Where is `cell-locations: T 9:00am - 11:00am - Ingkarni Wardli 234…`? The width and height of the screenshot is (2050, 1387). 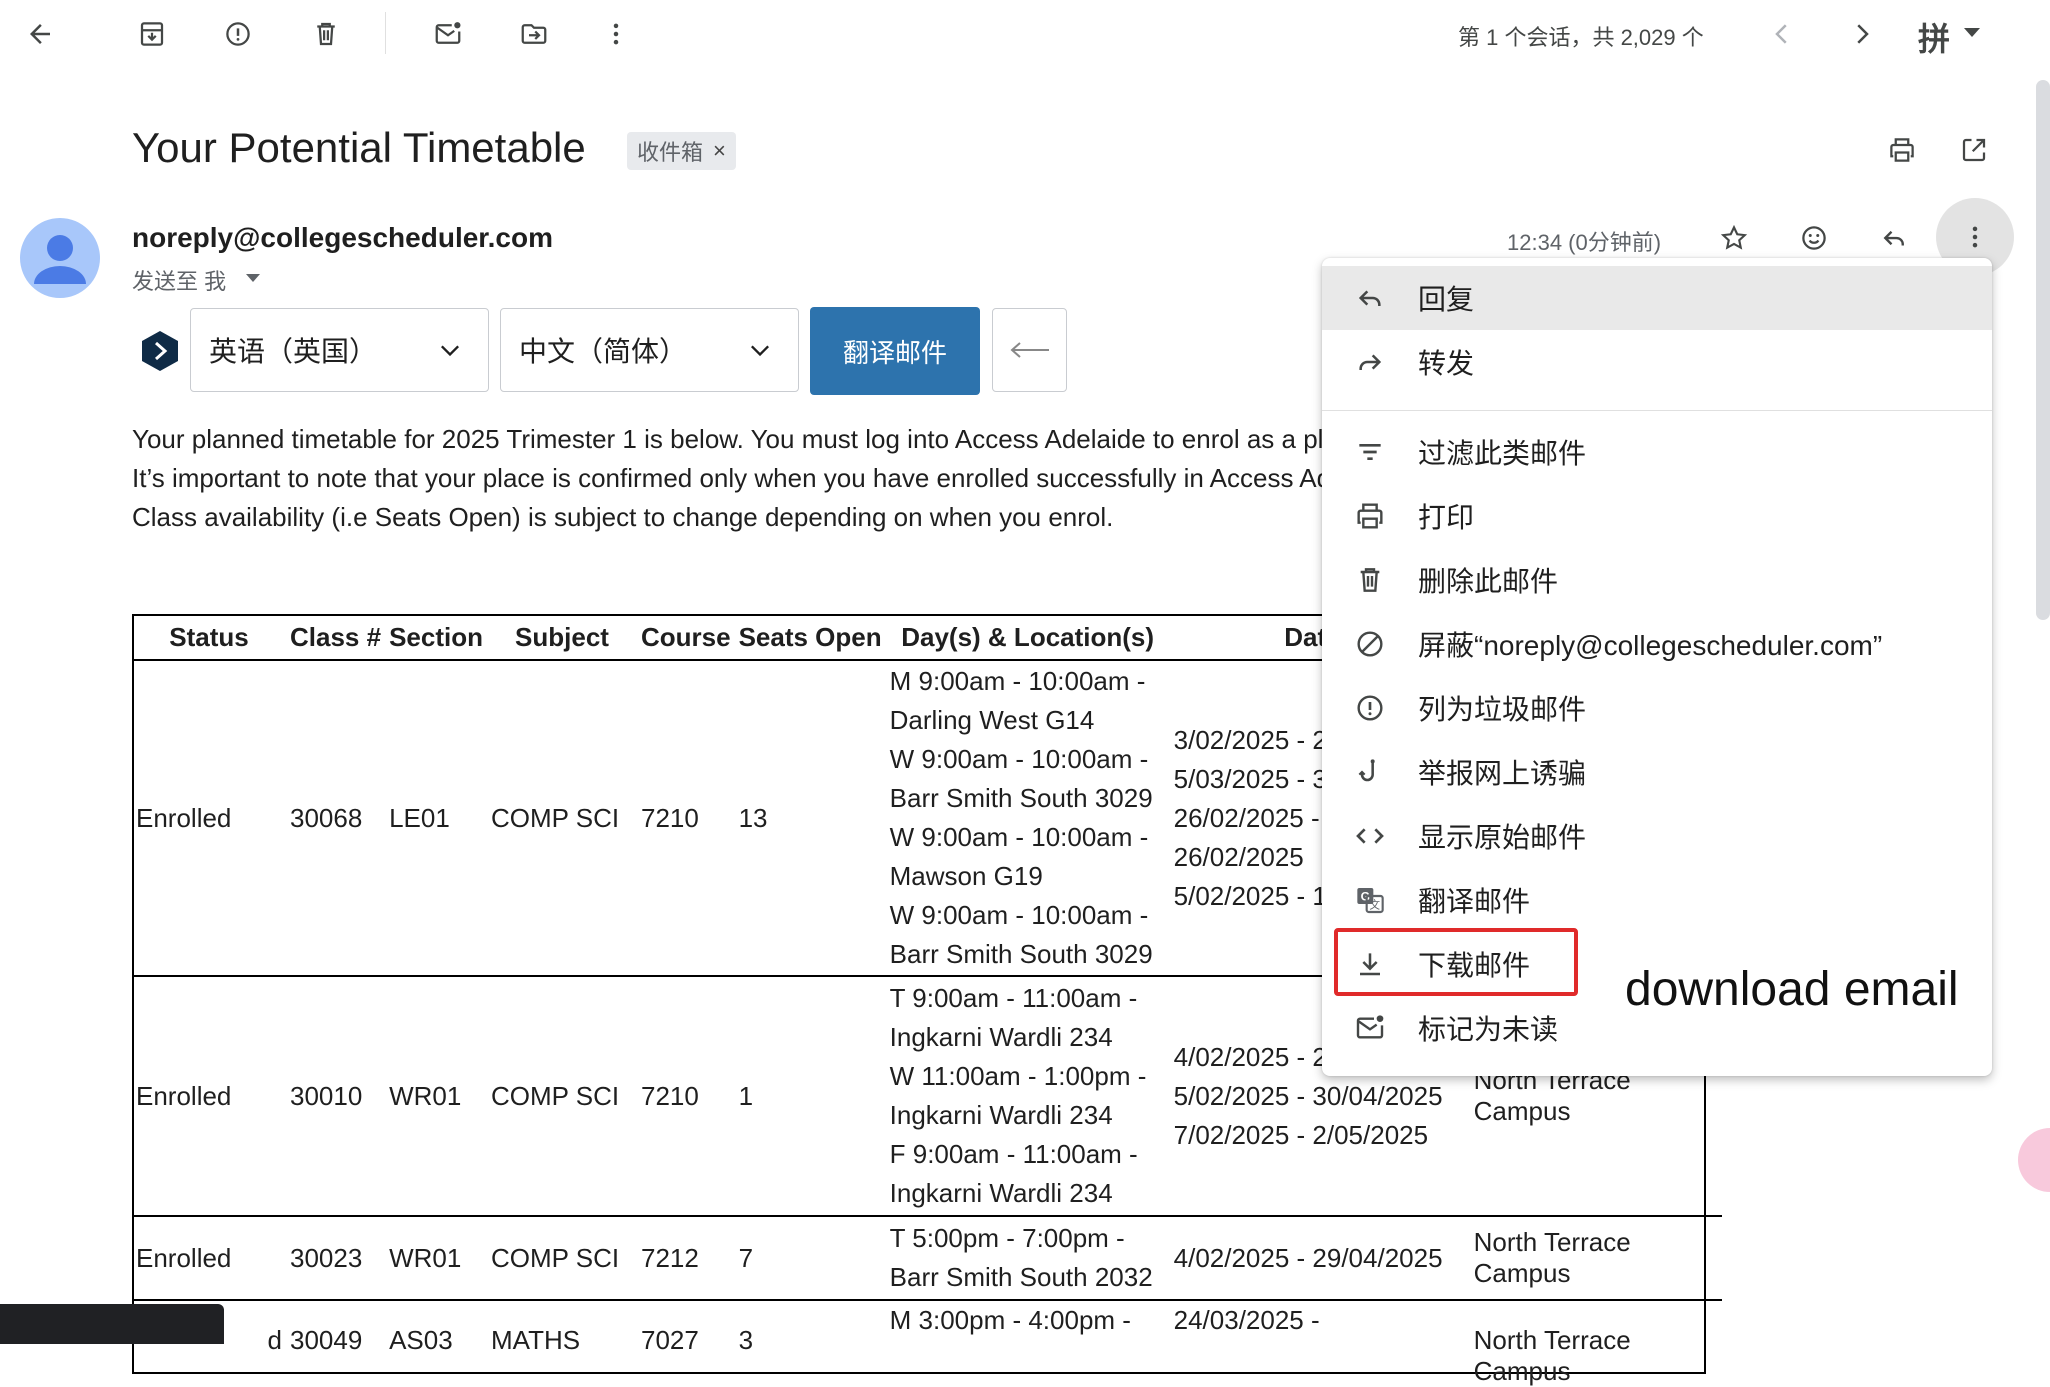
cell-locations: T 9:00am - 11:00am - Ingkarni Wardli 234… is located at coordinates (1027, 1095).